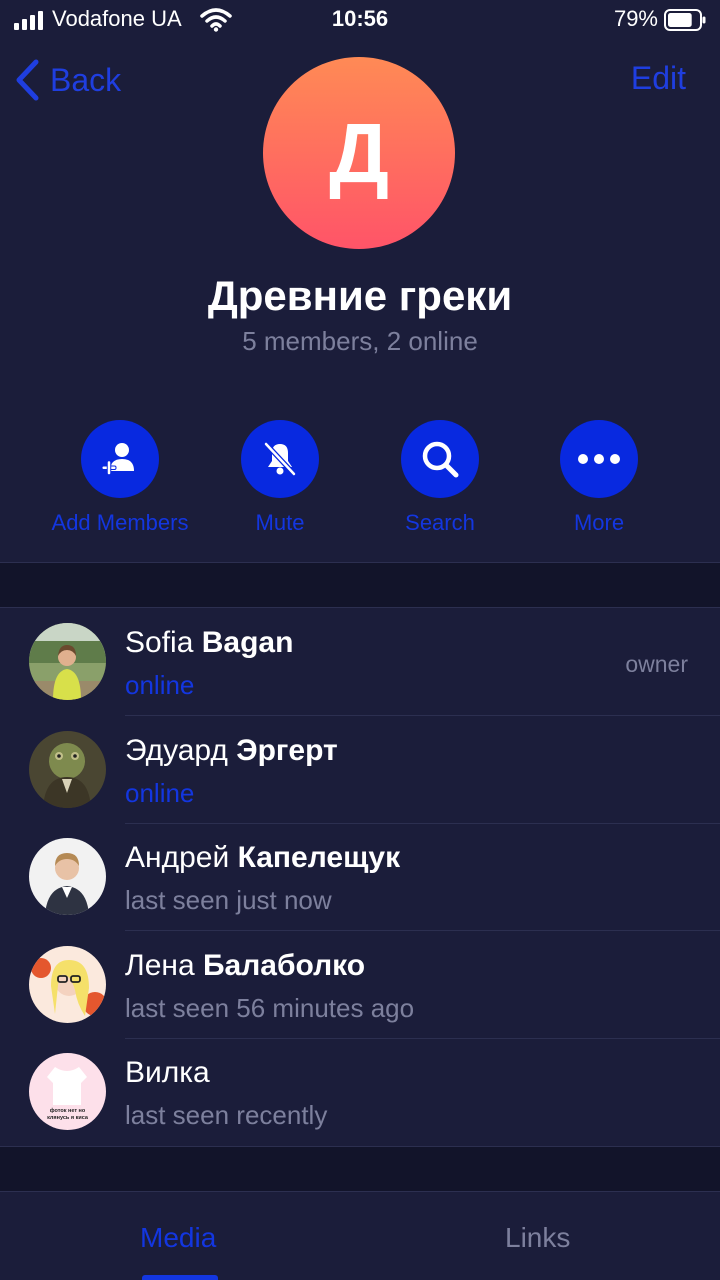 This screenshot has height=1280, width=720. I want to click on add-members-label: Add Members, so click(120, 522).